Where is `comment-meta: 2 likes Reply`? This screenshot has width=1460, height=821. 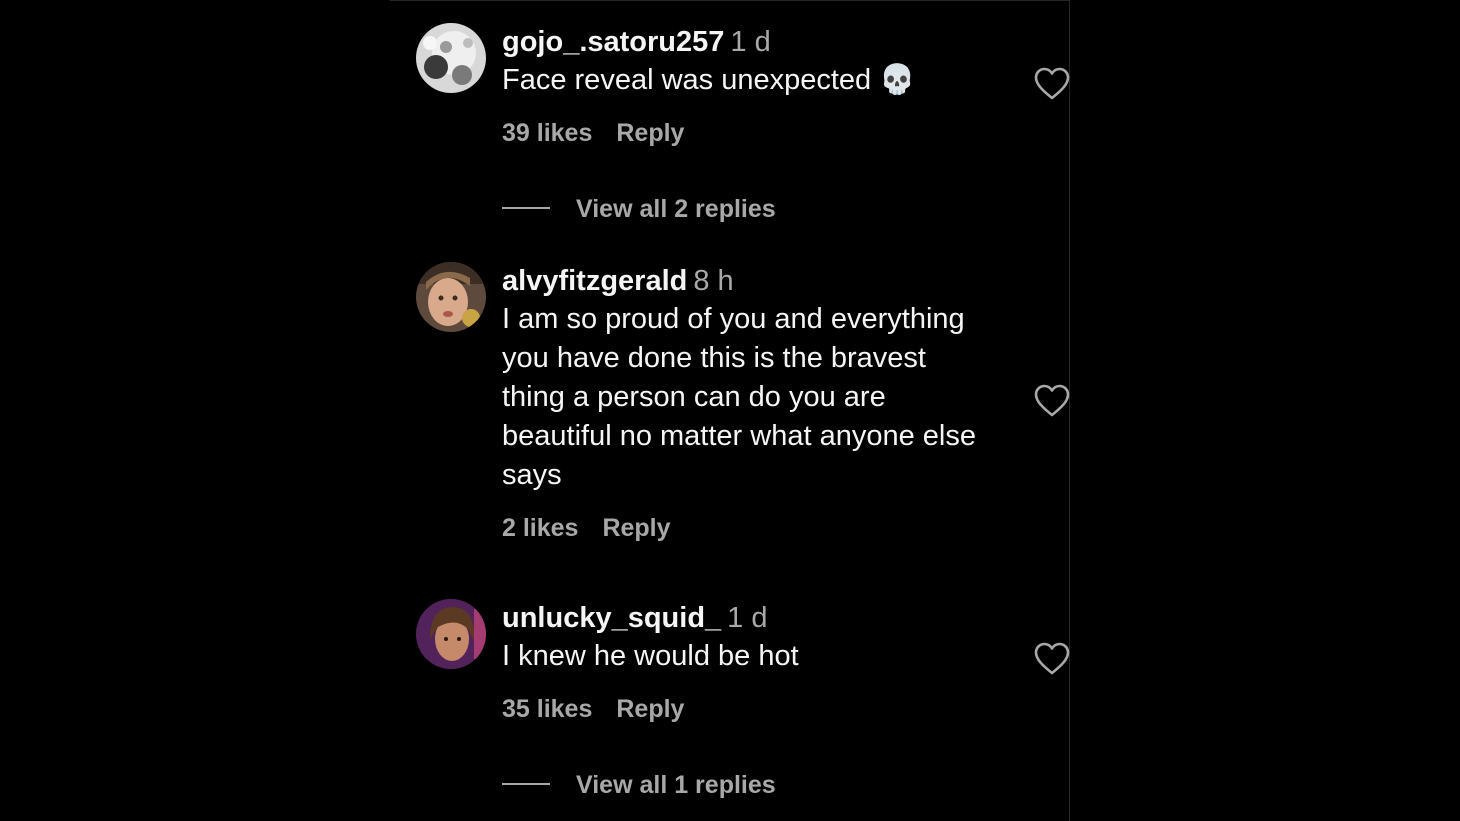
comment-meta: 2 likes Reply is located at coordinates (764, 528).